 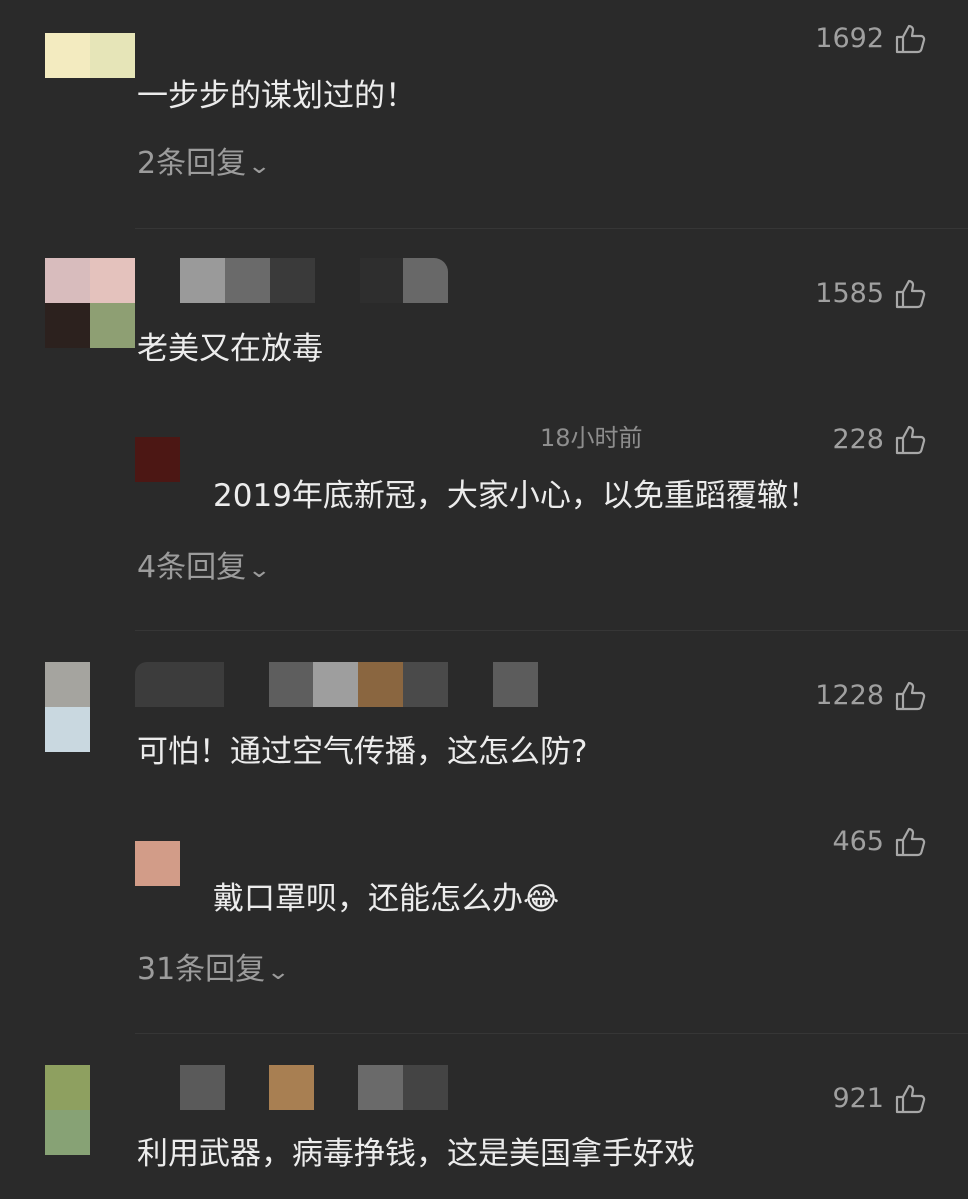 What do you see at coordinates (368, 899) in the screenshot?
I see `reply-text-content: 戴口罩呗，还能怎么办` at bounding box center [368, 899].